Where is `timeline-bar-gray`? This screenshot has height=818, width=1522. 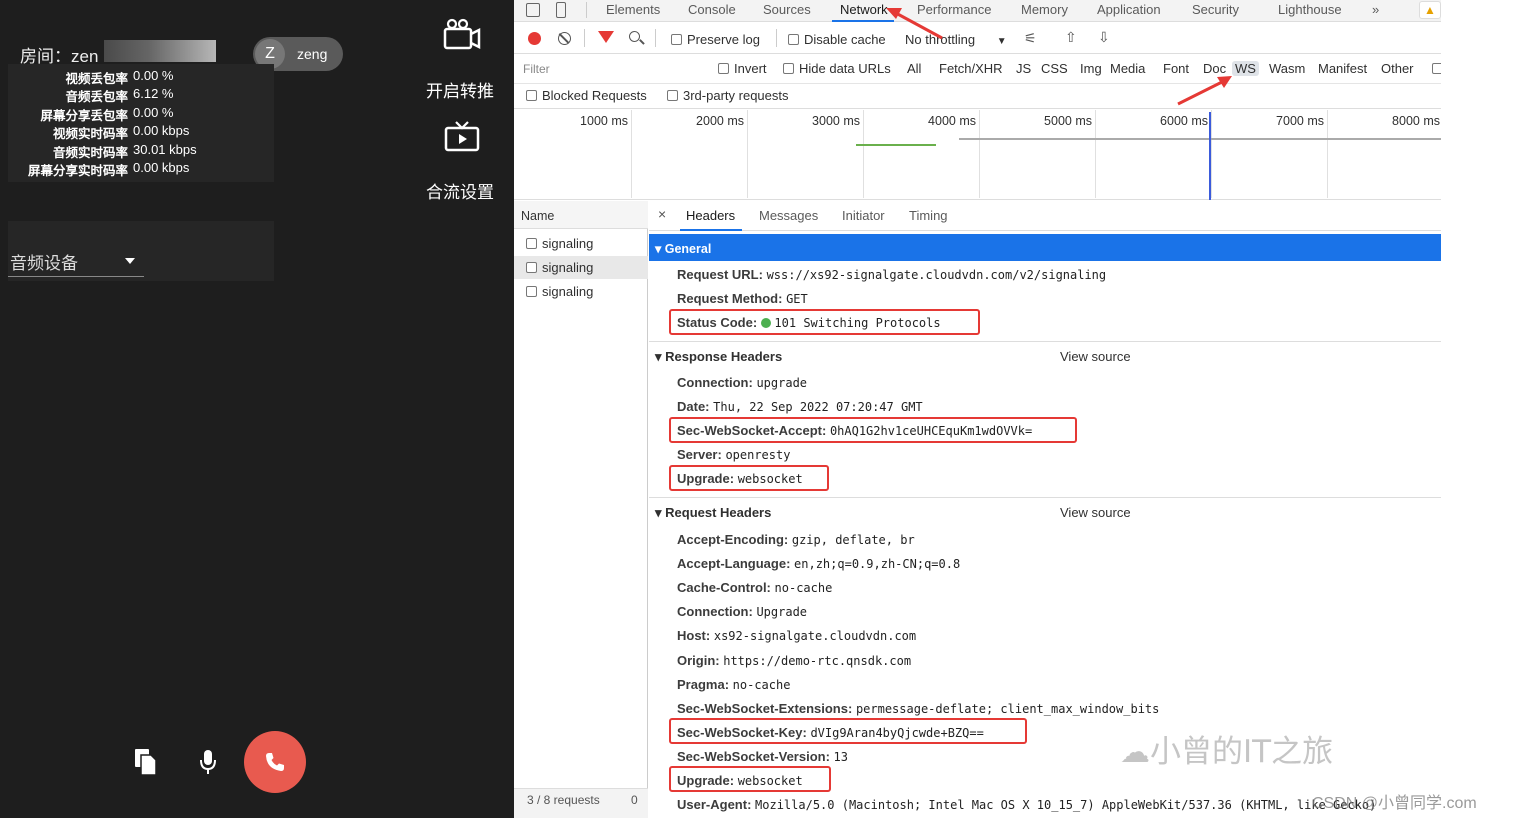 timeline-bar-gray is located at coordinates (1200, 139).